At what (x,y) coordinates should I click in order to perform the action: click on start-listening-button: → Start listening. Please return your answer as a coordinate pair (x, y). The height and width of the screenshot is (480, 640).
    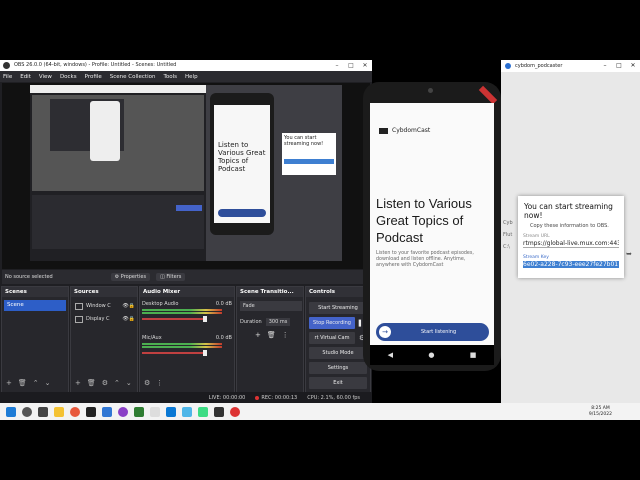
    Looking at the image, I should click on (432, 332).